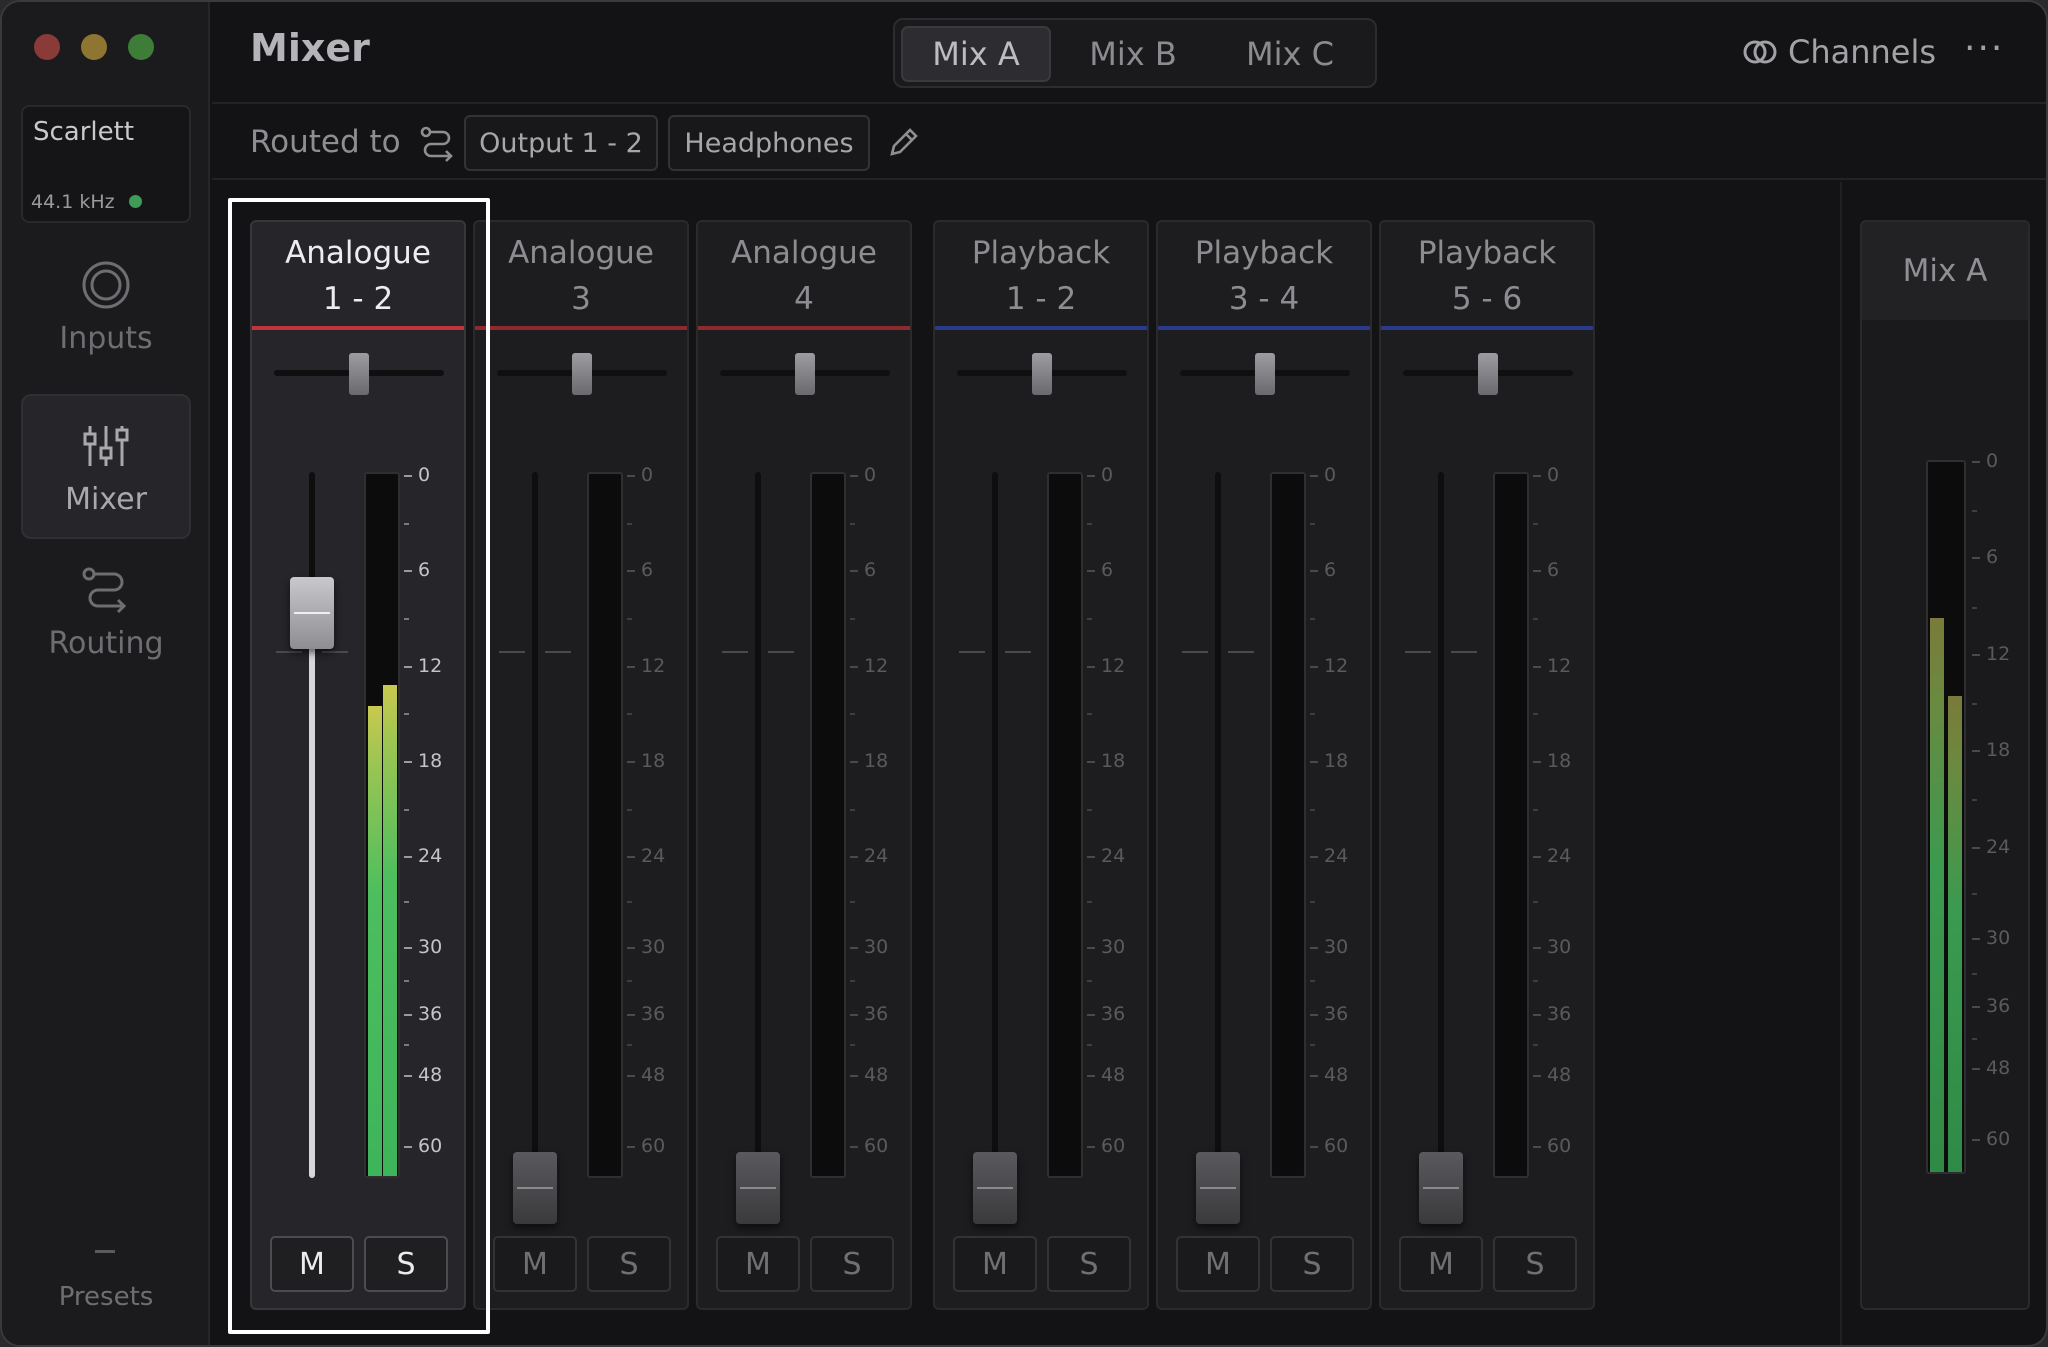 This screenshot has width=2048, height=1347. What do you see at coordinates (581, 765) in the screenshot?
I see `channel-strip: Analogue 3 0 6 12 18 24 30 36 48 60 M S` at bounding box center [581, 765].